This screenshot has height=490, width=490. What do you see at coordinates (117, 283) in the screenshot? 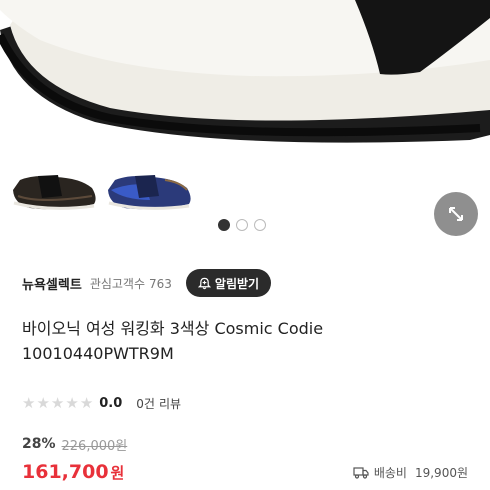
I see `follow-label: 관심고객수` at bounding box center [117, 283].